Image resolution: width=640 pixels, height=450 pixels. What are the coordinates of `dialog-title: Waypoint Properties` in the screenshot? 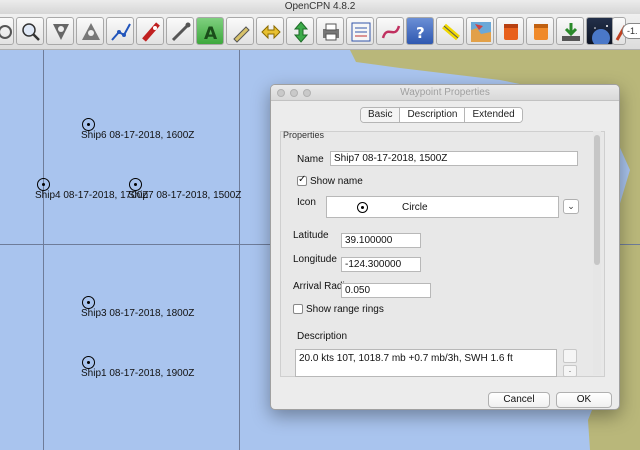 It's located at (445, 92).